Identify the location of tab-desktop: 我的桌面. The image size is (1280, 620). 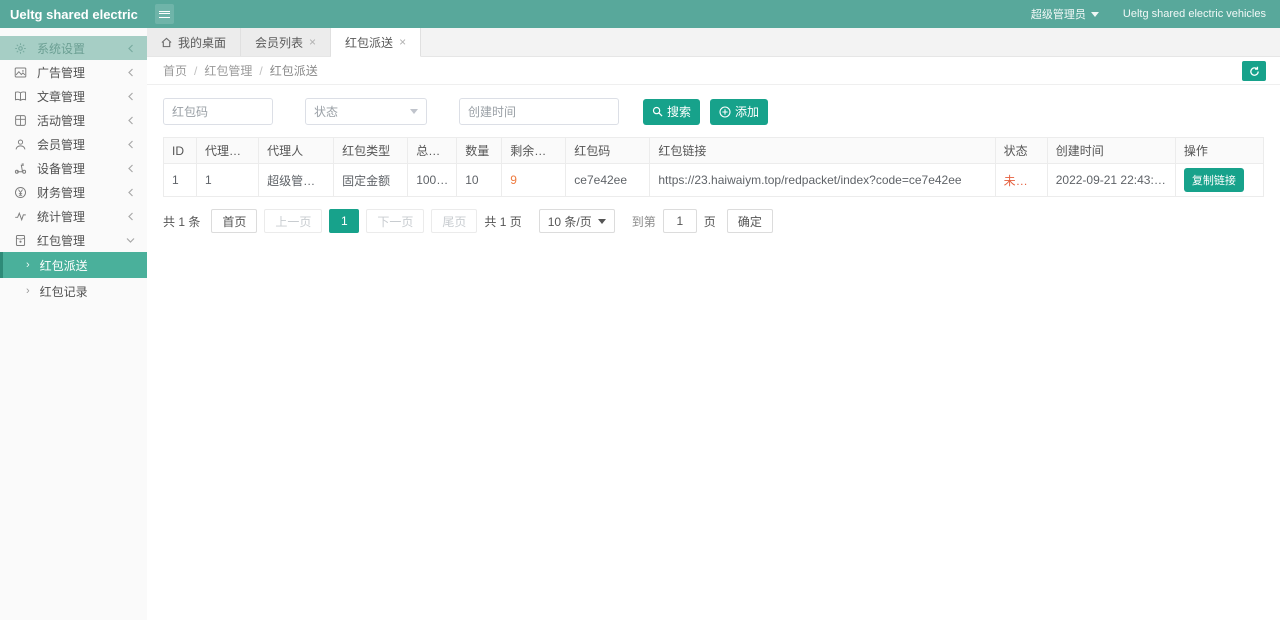
(194, 42).